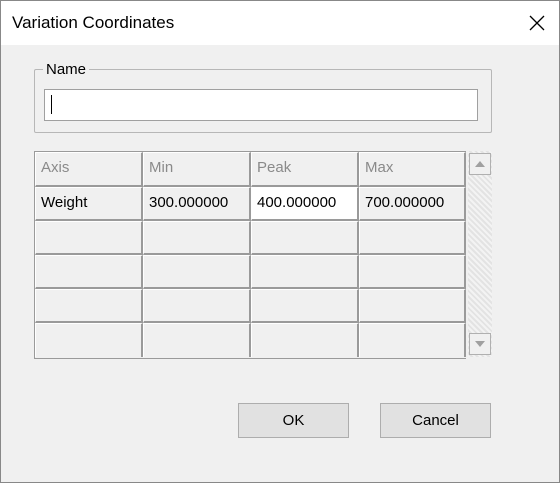  I want to click on cancel-button: Cancel, so click(435, 420).